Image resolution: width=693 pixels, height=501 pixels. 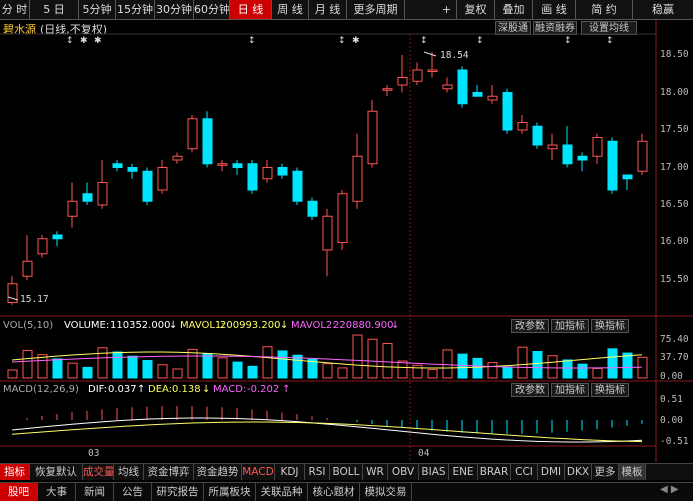 What do you see at coordinates (403, 472) in the screenshot?
I see `indicator-tab: OBV` at bounding box center [403, 472].